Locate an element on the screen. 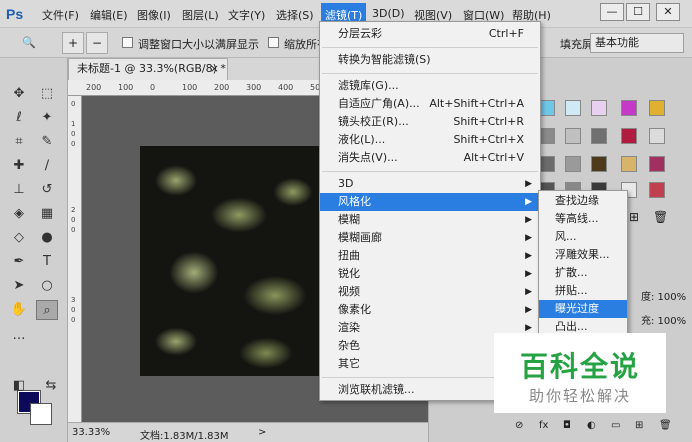 Image resolution: width=692 pixels, height=442 pixels. fill-screen-button: 填充屏 is located at coordinates (576, 44).